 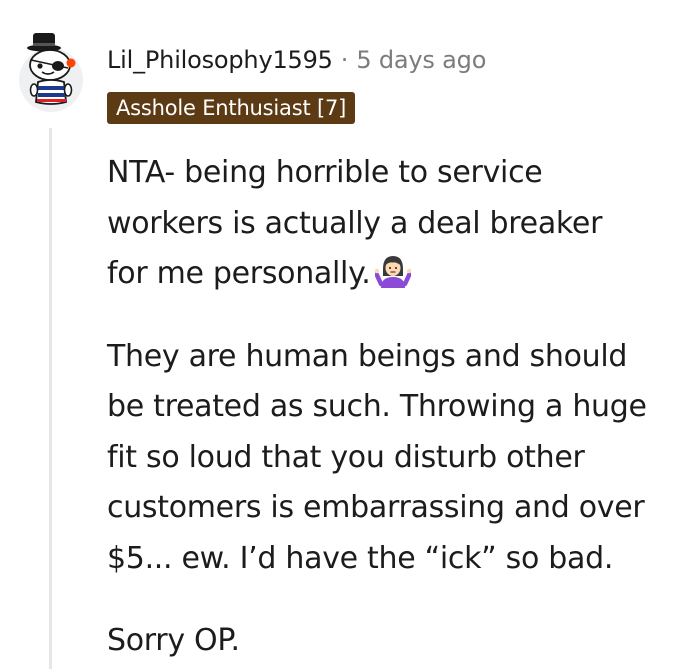 I want to click on text-line: be treated as such. Throwing a huge, so click(x=377, y=406).